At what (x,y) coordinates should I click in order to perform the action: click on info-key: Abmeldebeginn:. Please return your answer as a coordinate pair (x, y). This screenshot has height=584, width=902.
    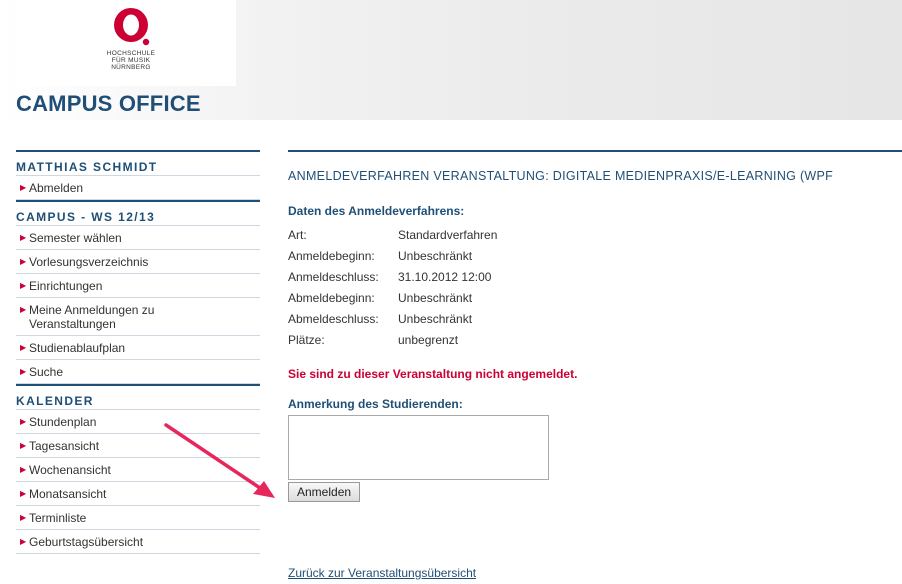
    Looking at the image, I should click on (331, 297).